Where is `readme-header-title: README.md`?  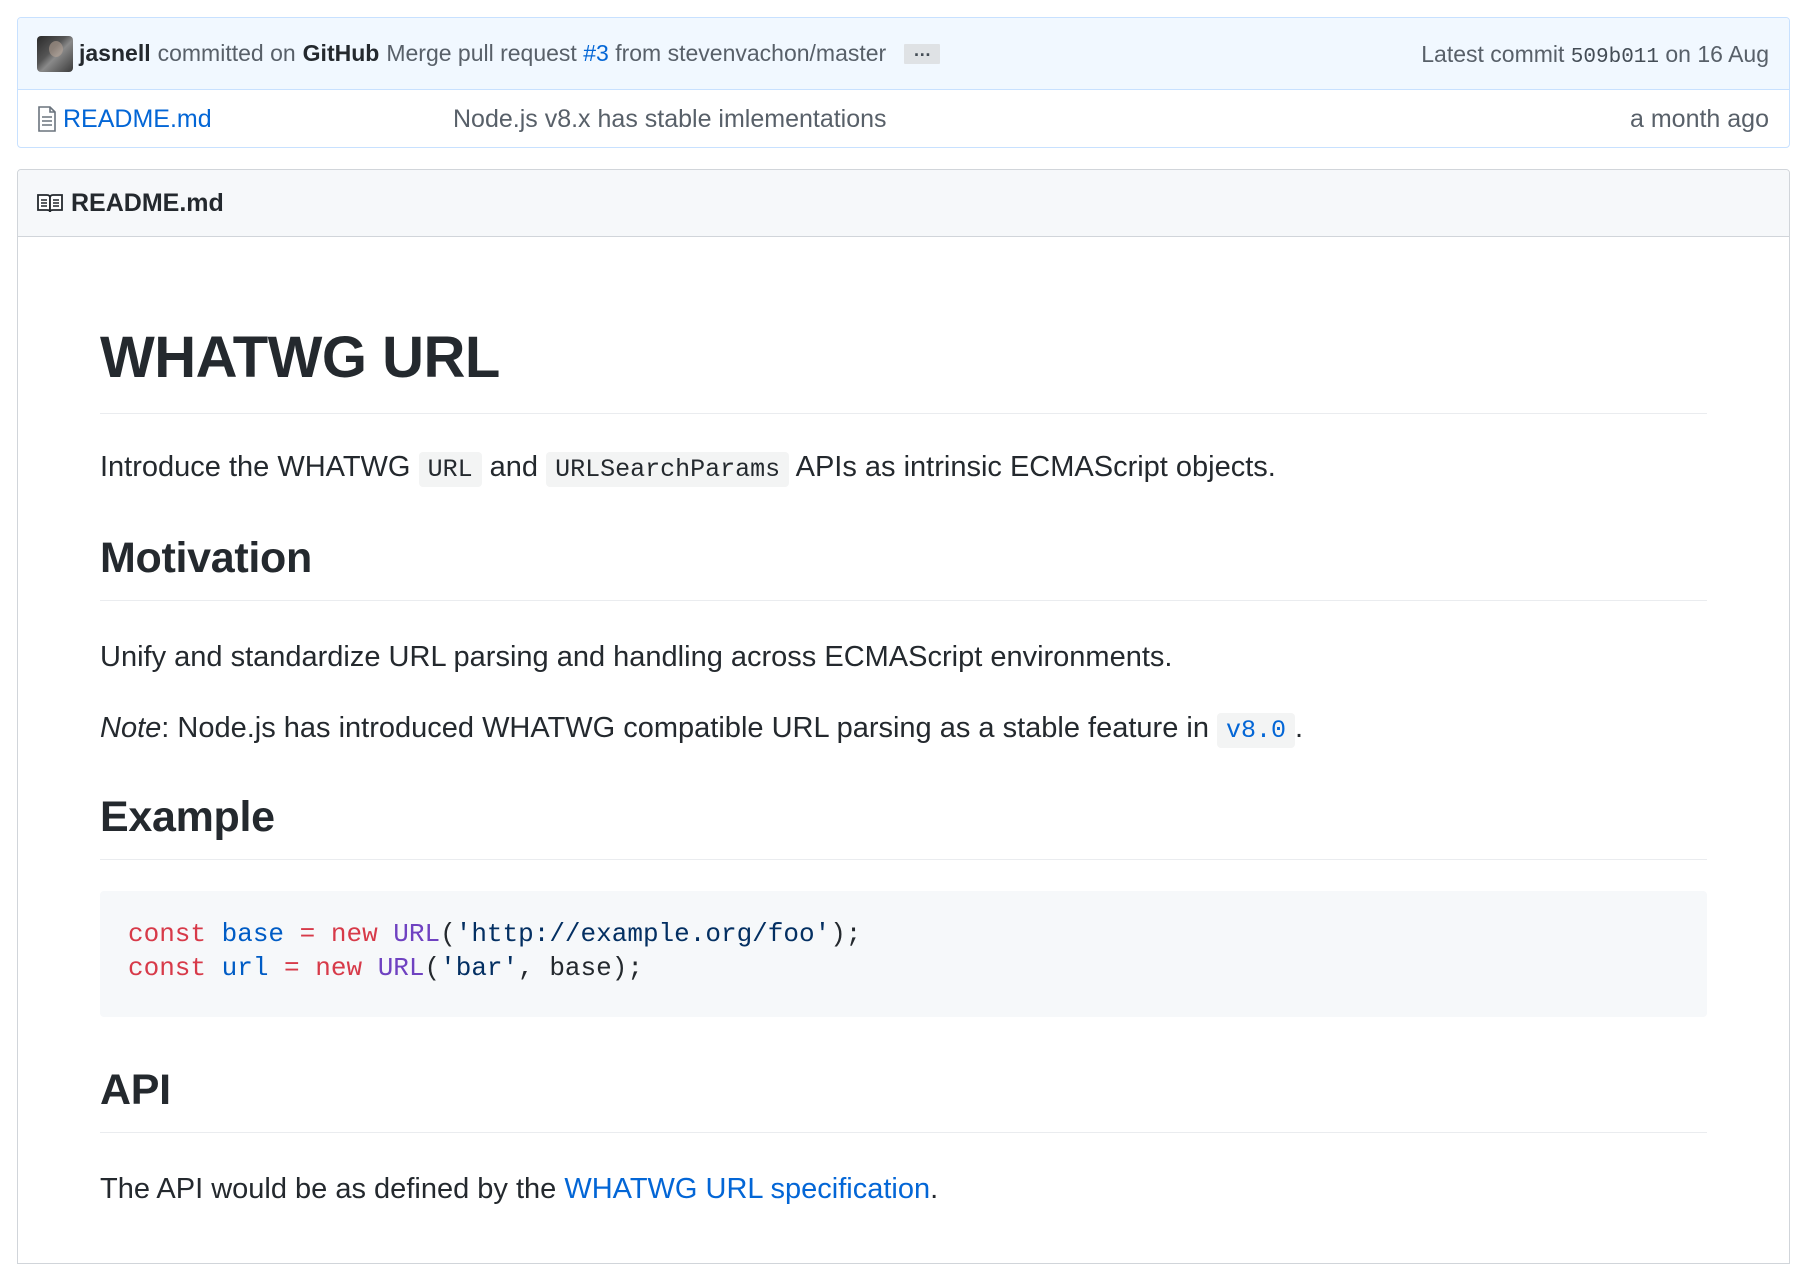 readme-header-title: README.md is located at coordinates (147, 202).